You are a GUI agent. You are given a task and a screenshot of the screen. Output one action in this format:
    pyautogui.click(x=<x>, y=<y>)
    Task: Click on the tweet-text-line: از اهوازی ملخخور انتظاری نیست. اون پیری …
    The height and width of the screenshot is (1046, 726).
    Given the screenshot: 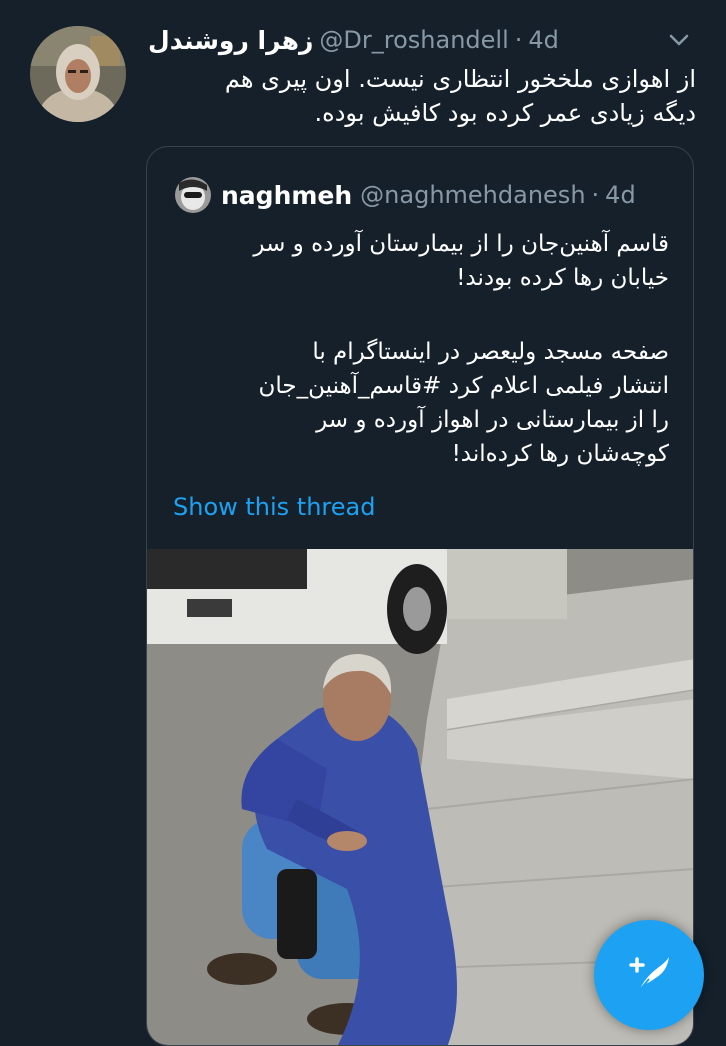 What is the action you would take?
    pyautogui.click(x=460, y=79)
    